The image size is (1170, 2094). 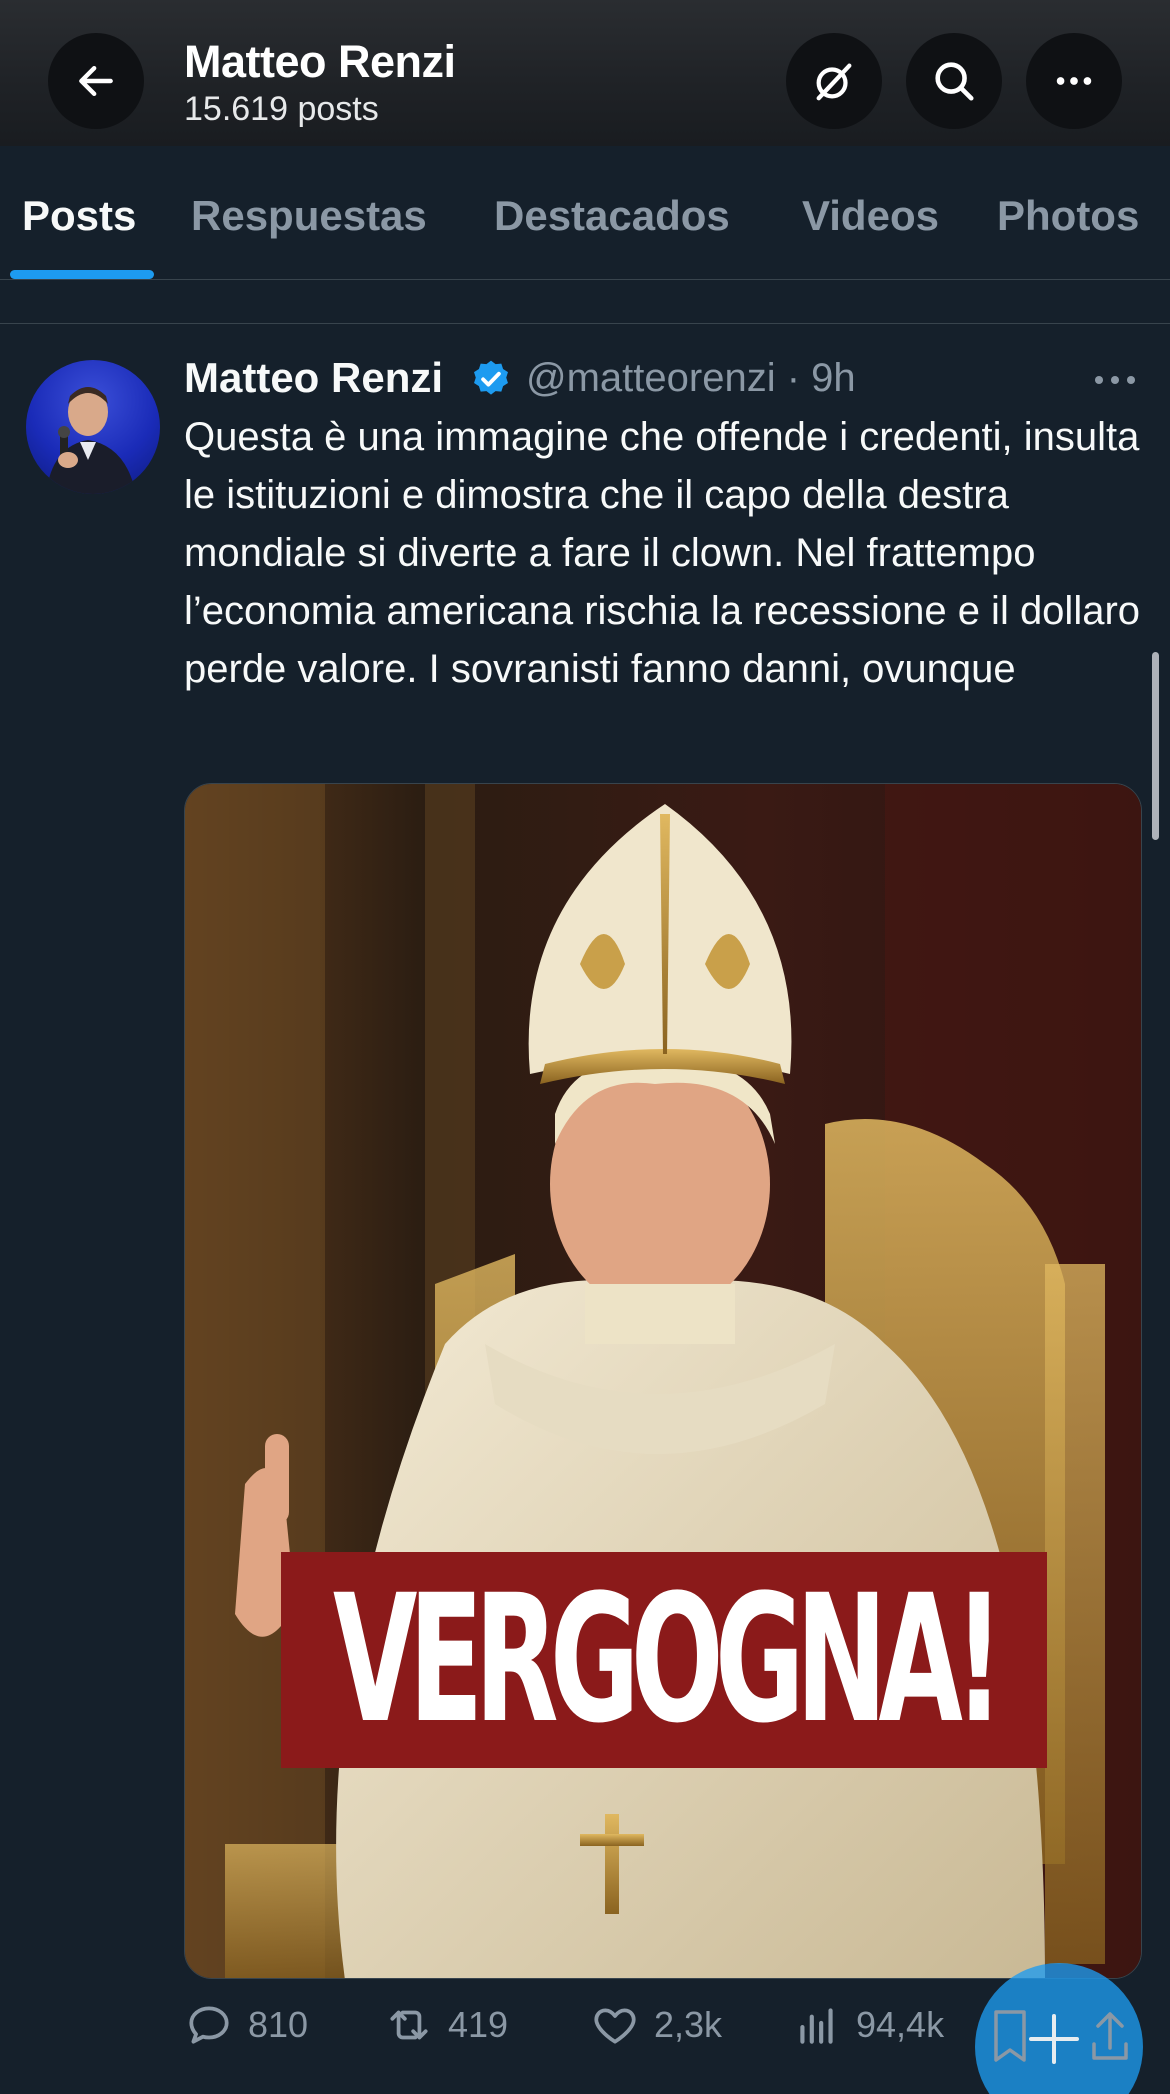 What do you see at coordinates (664, 1660) in the screenshot?
I see `vergogna-banner: VERGOGNA!` at bounding box center [664, 1660].